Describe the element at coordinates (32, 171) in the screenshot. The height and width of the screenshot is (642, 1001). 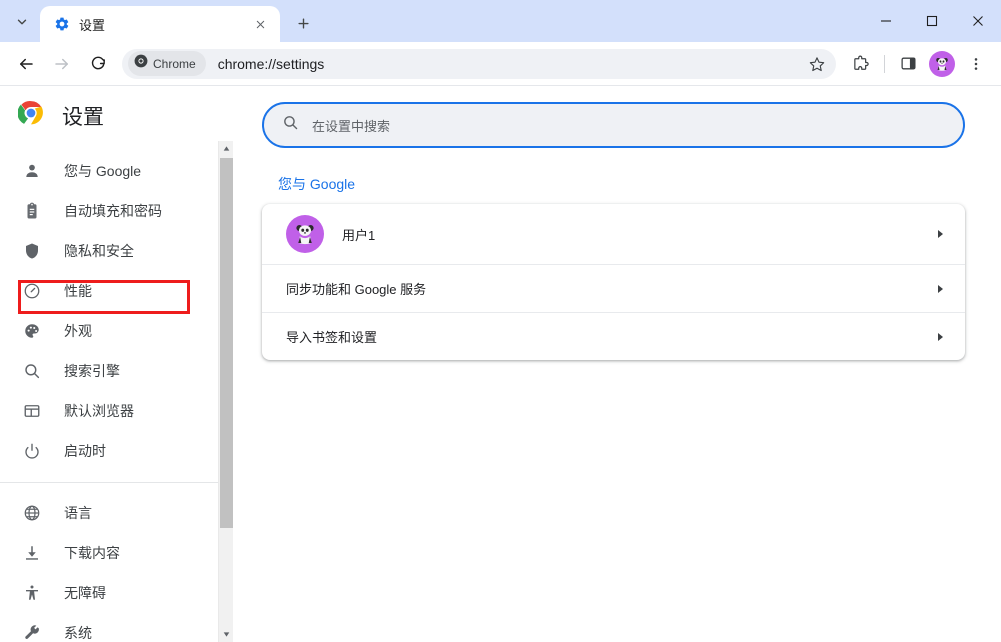
I see `person-icon` at that location.